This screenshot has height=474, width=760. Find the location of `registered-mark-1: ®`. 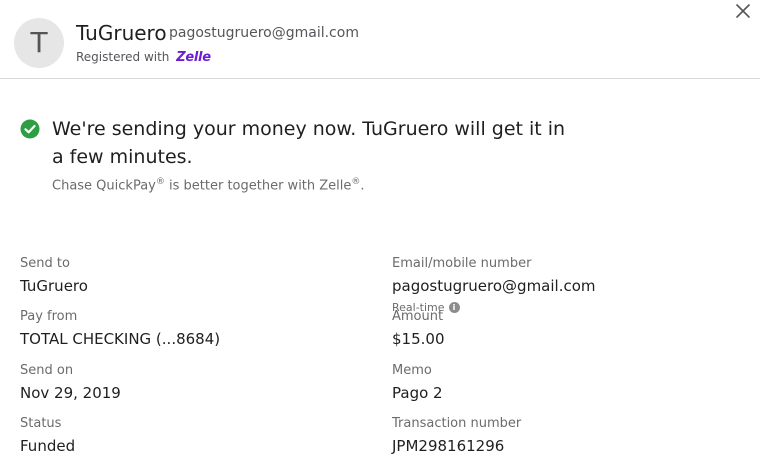

registered-mark-1: ® is located at coordinates (160, 182).